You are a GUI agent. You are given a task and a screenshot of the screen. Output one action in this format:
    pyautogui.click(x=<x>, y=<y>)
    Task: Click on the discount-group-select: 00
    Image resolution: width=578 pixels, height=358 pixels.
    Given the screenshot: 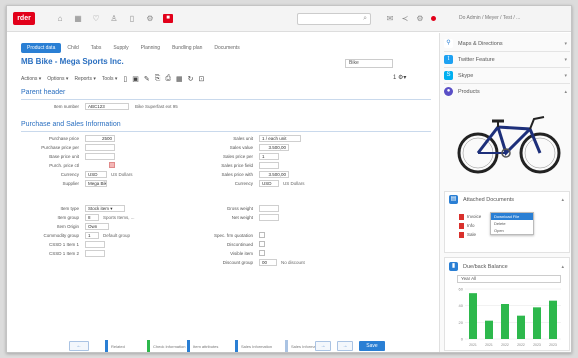 What is the action you would take?
    pyautogui.click(x=268, y=262)
    